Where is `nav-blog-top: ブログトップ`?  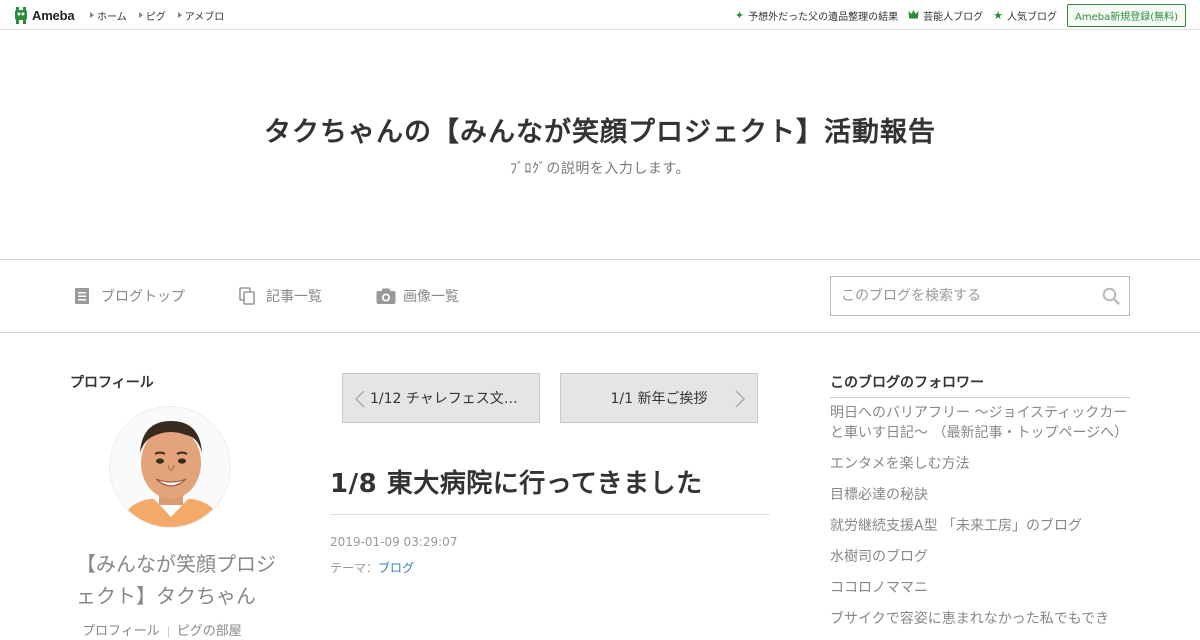 nav-blog-top: ブログトップ is located at coordinates (129, 296).